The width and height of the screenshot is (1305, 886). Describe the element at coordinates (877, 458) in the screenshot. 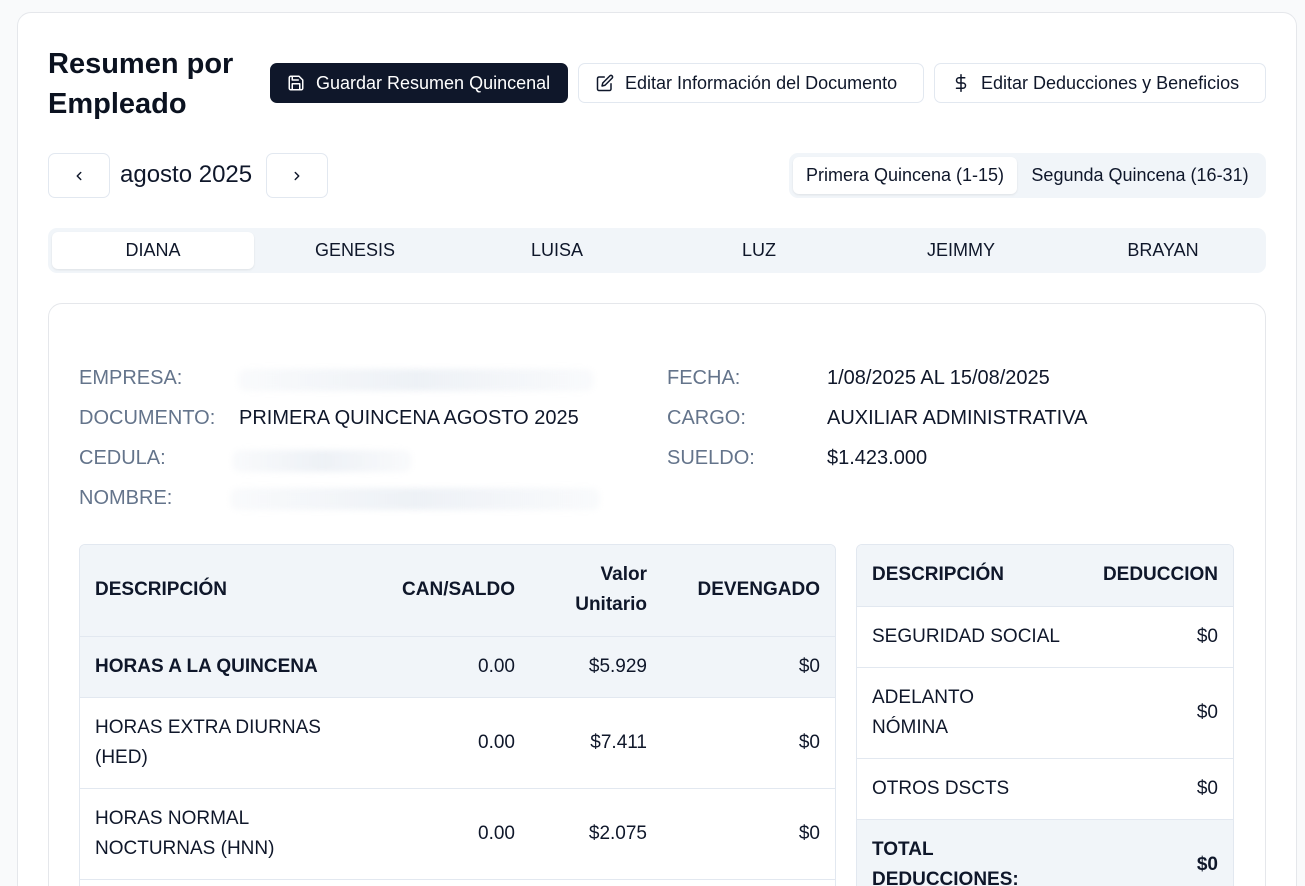

I see `sueldo-value: $1.423.000` at that location.